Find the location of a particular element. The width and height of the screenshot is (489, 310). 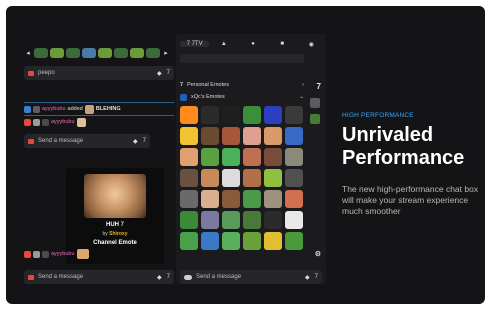

input-placeholder: Send a message is located at coordinates (61, 141).